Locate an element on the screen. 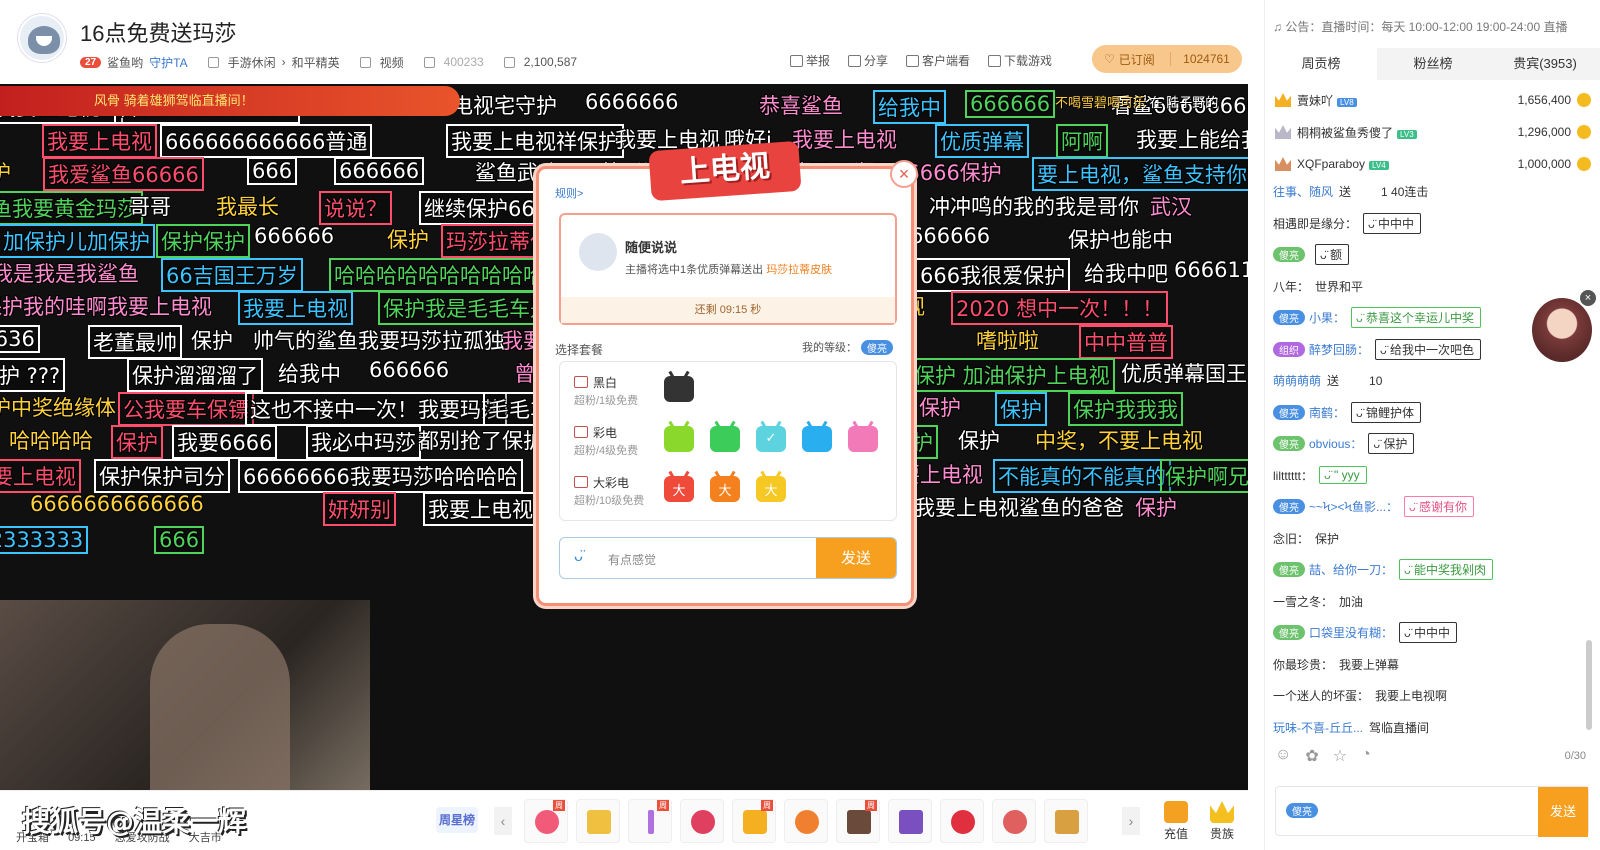  danmu-item: 阿啊 is located at coordinates (1082, 140).